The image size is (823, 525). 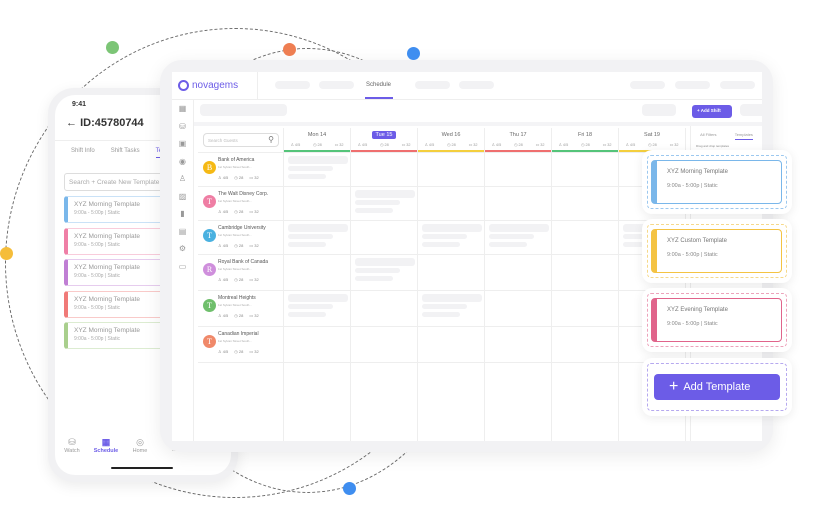 I want to click on day-header: Sat 19 ♙ 4/5 ◷ 28 ▭ 32, so click(x=652, y=140).